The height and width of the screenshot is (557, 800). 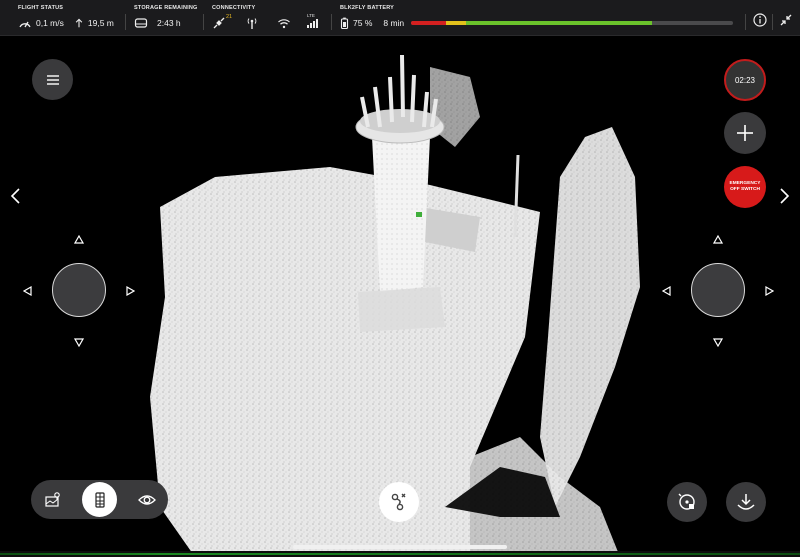 What do you see at coordinates (344, 23) in the screenshot?
I see `battery-icon` at bounding box center [344, 23].